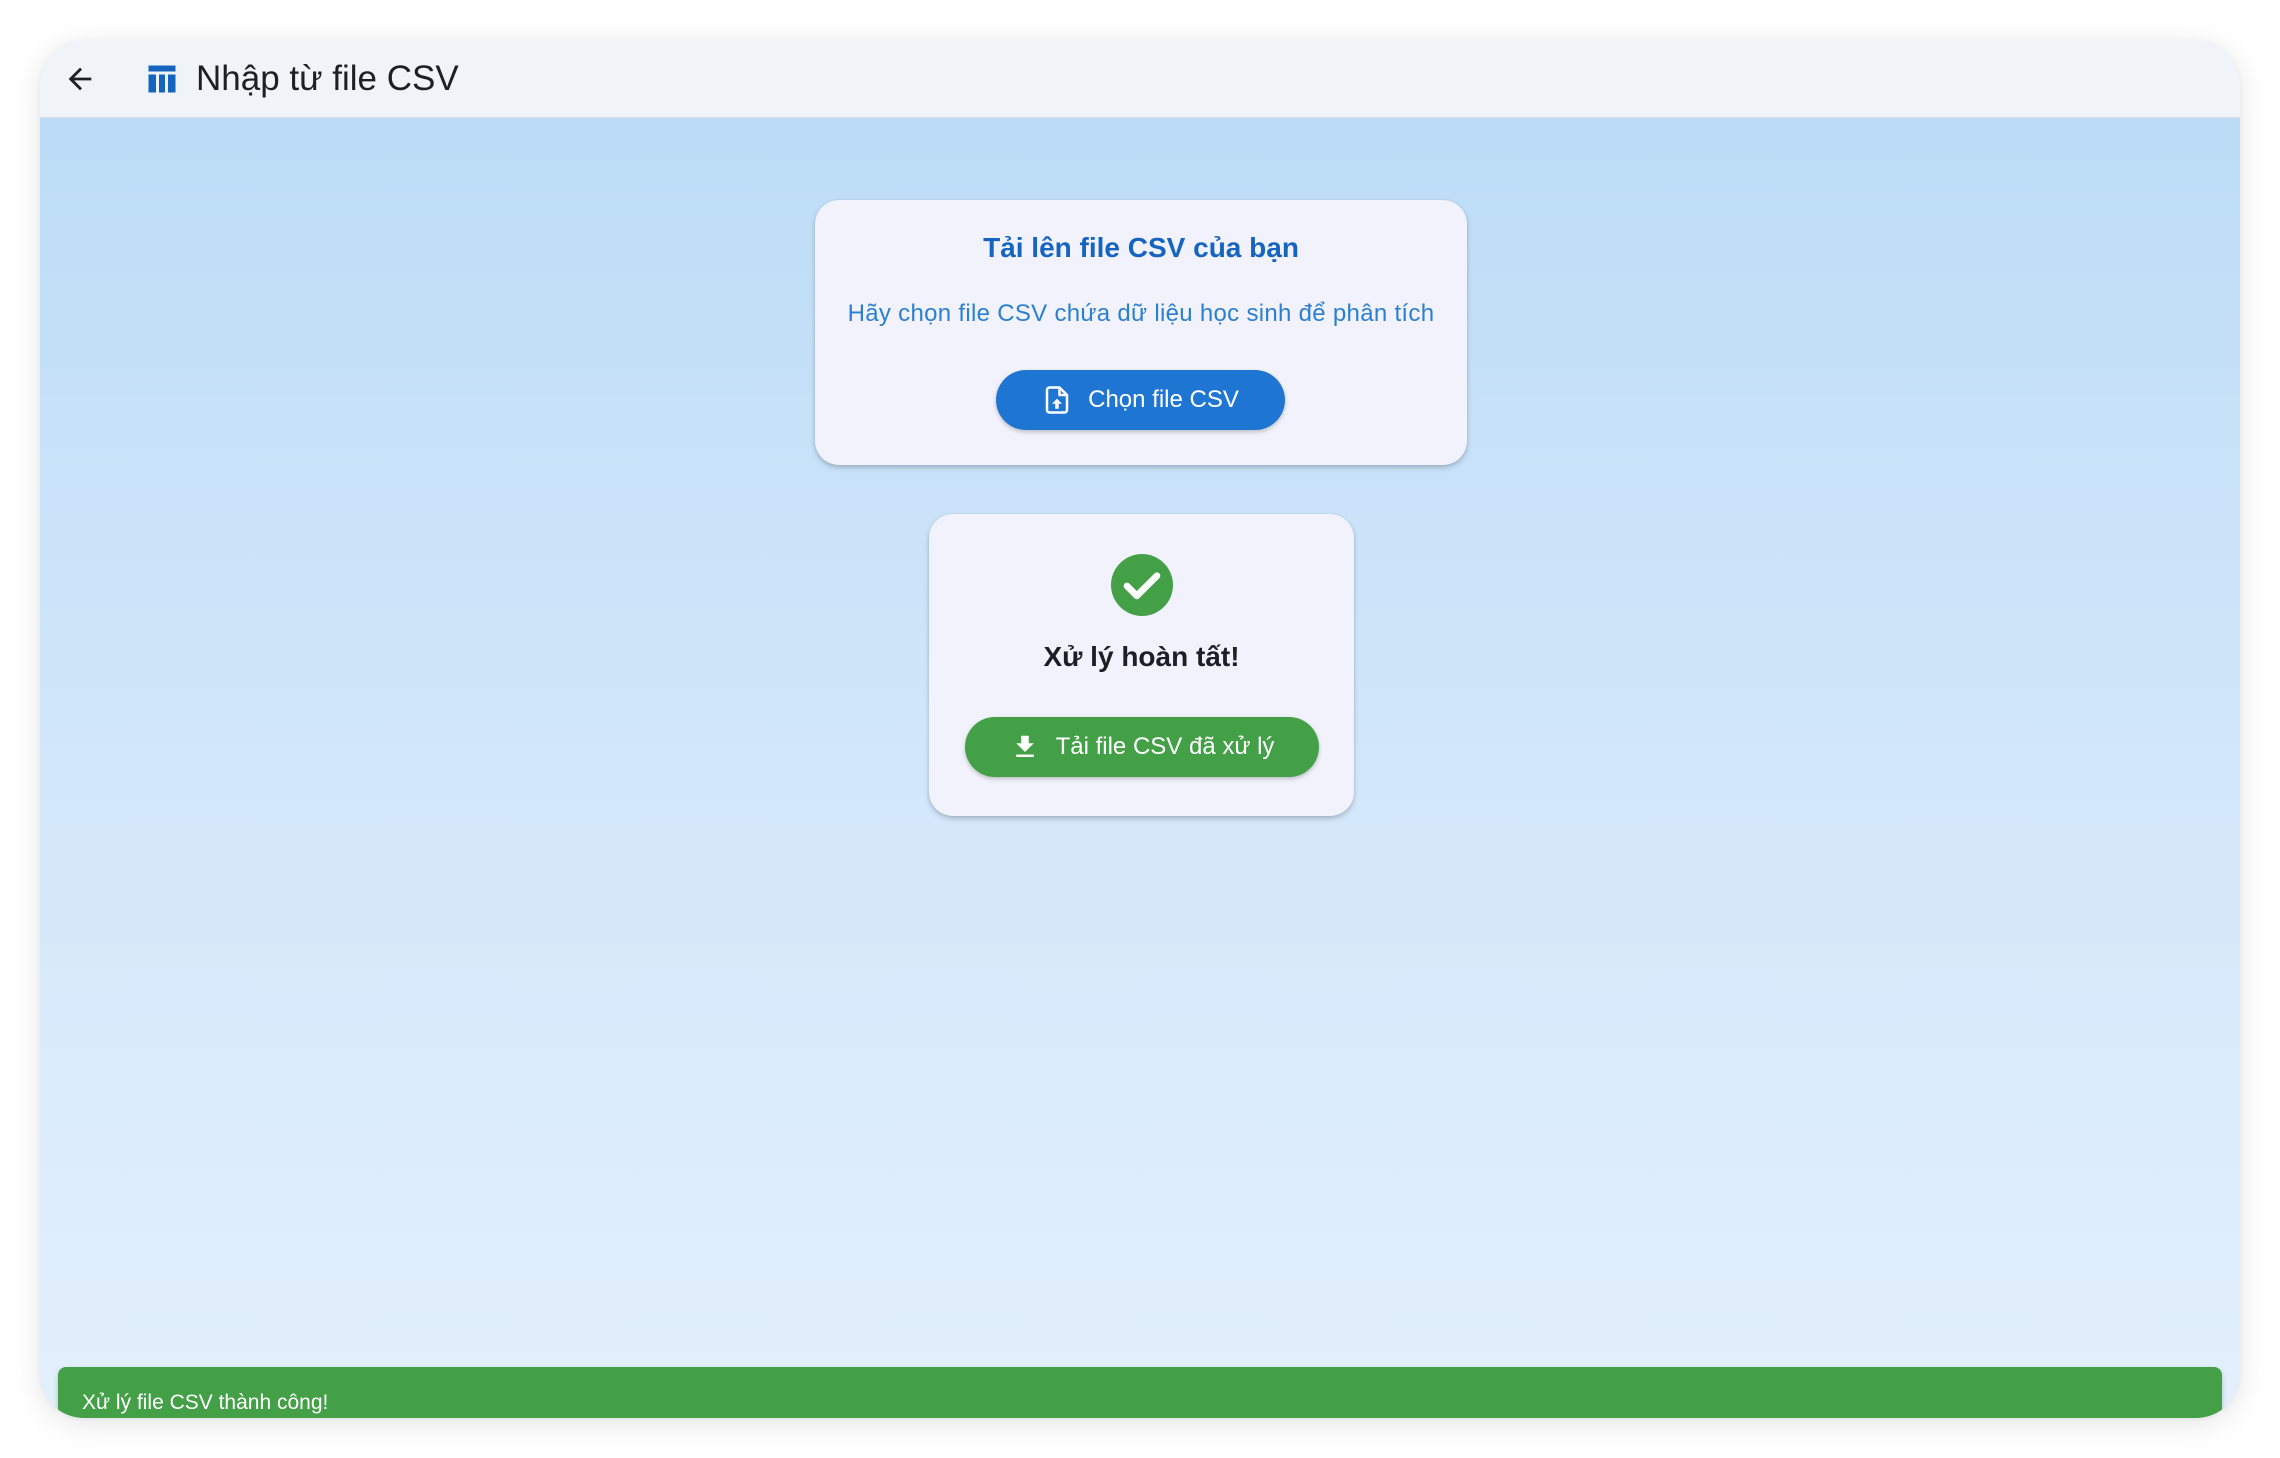 The width and height of the screenshot is (2280, 1458). I want to click on download-icon, so click(1024, 746).